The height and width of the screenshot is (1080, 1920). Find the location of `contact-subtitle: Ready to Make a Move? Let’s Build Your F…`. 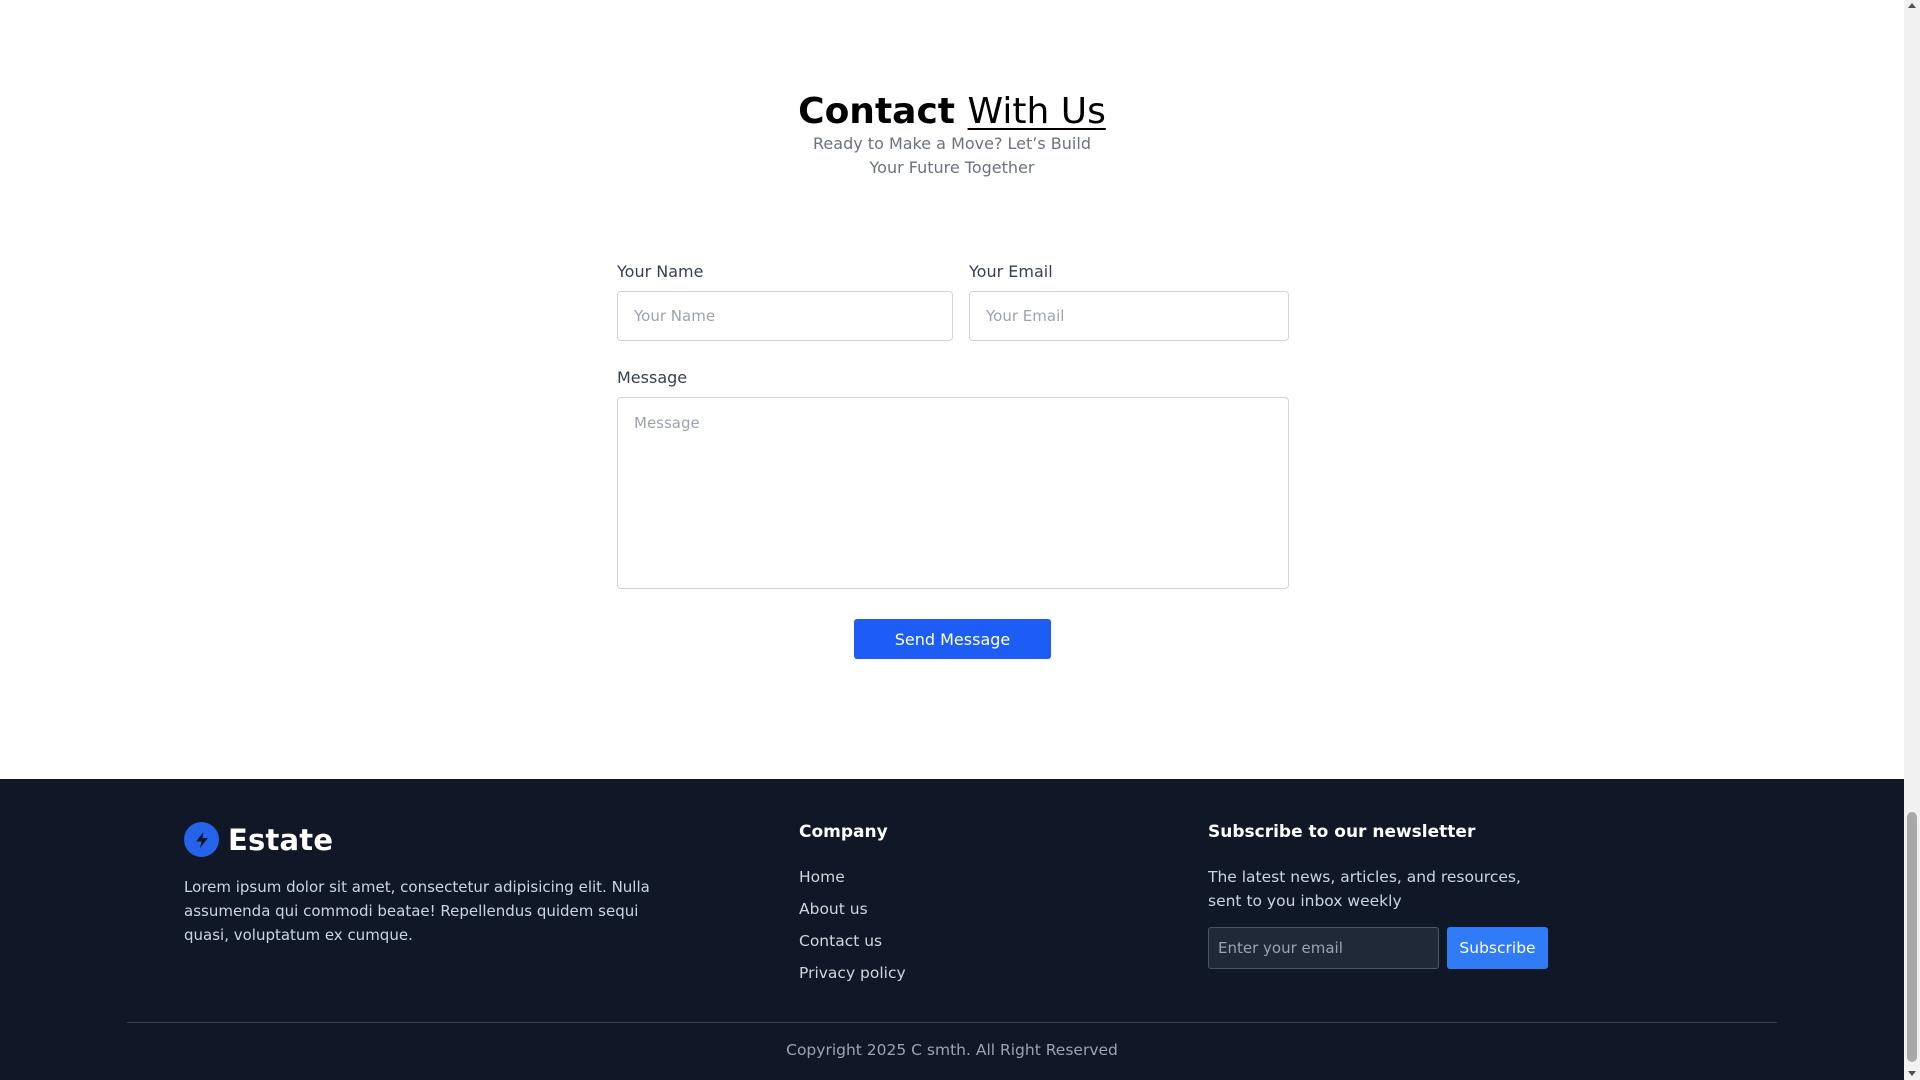

contact-subtitle: Ready to Make a Move? Let’s Build Your F… is located at coordinates (952, 155).